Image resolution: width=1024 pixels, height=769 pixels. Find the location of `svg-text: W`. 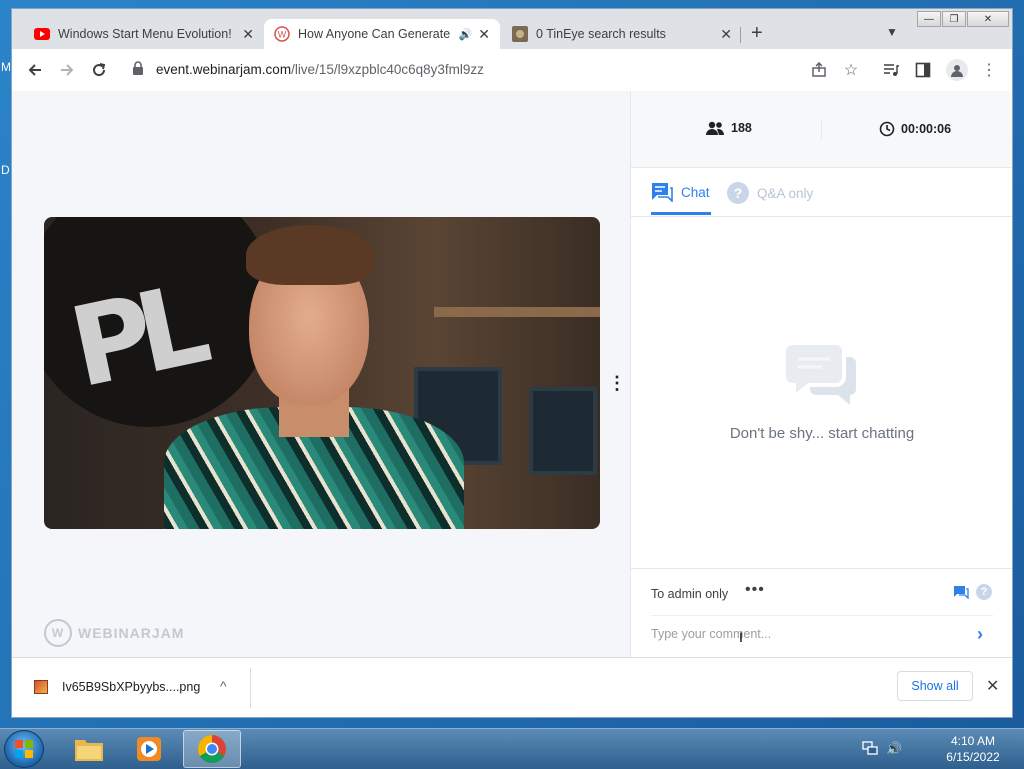

svg-text: W is located at coordinates (282, 35).